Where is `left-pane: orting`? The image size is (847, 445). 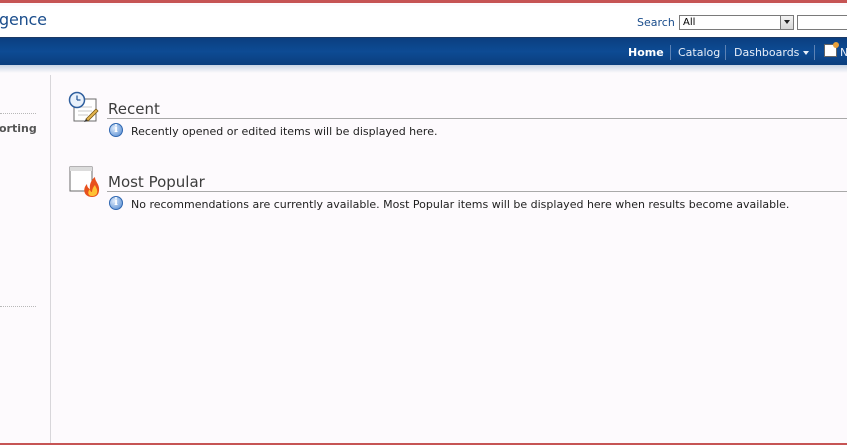 left-pane: orting is located at coordinates (25, 259).